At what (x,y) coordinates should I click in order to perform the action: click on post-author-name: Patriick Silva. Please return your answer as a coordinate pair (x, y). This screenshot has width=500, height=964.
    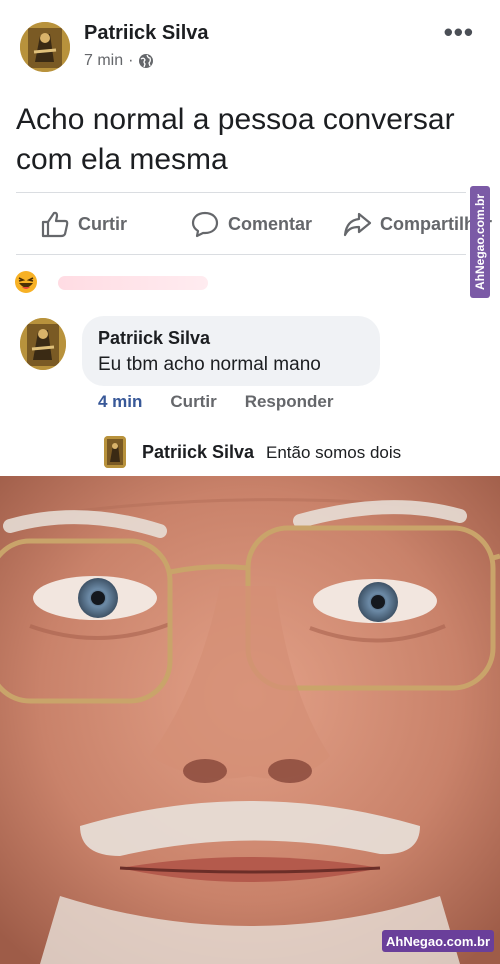
    Looking at the image, I should click on (146, 33).